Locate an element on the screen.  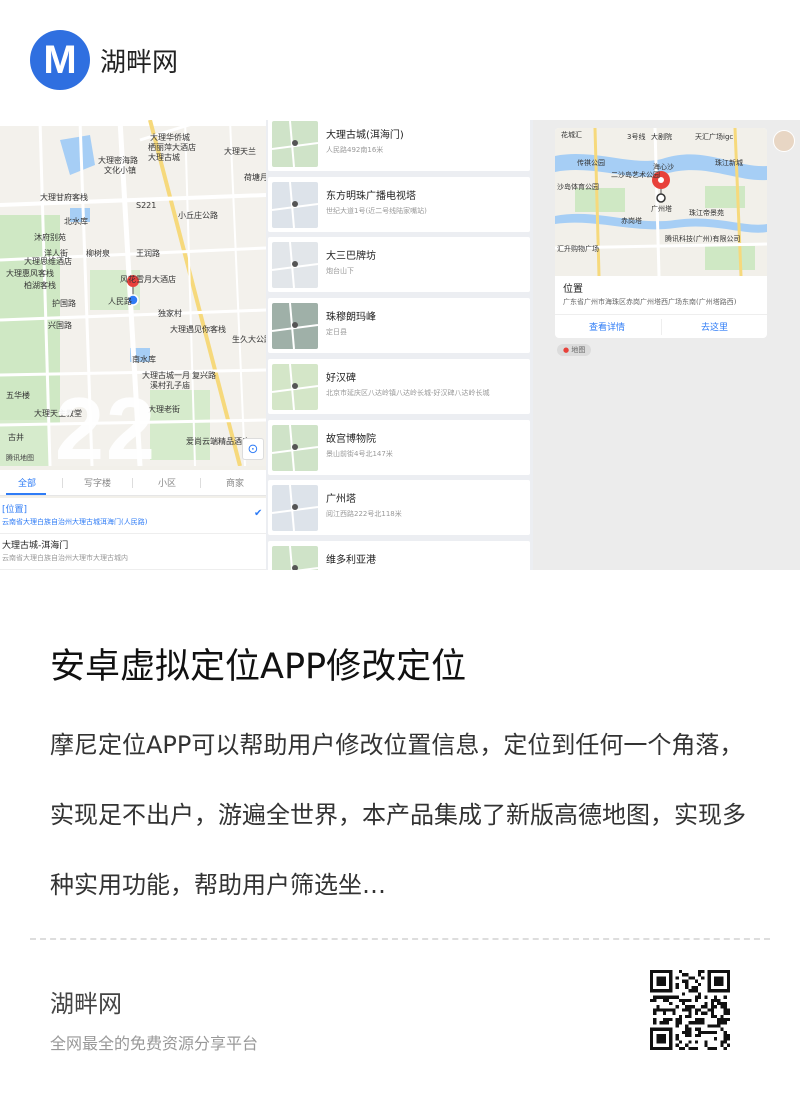
map-label: 王润路 is located at coordinates (148, 253).